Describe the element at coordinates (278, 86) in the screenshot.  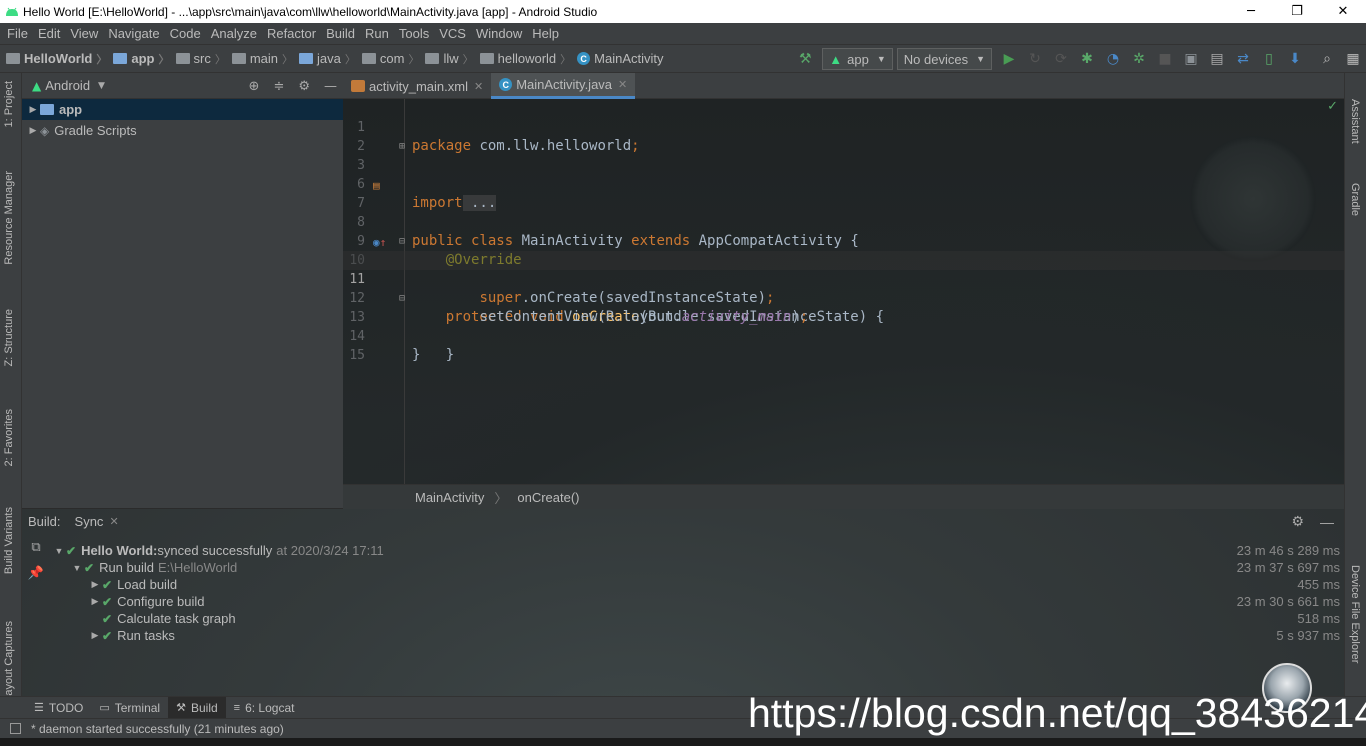
I see `collapse-all-icon: ≑` at that location.